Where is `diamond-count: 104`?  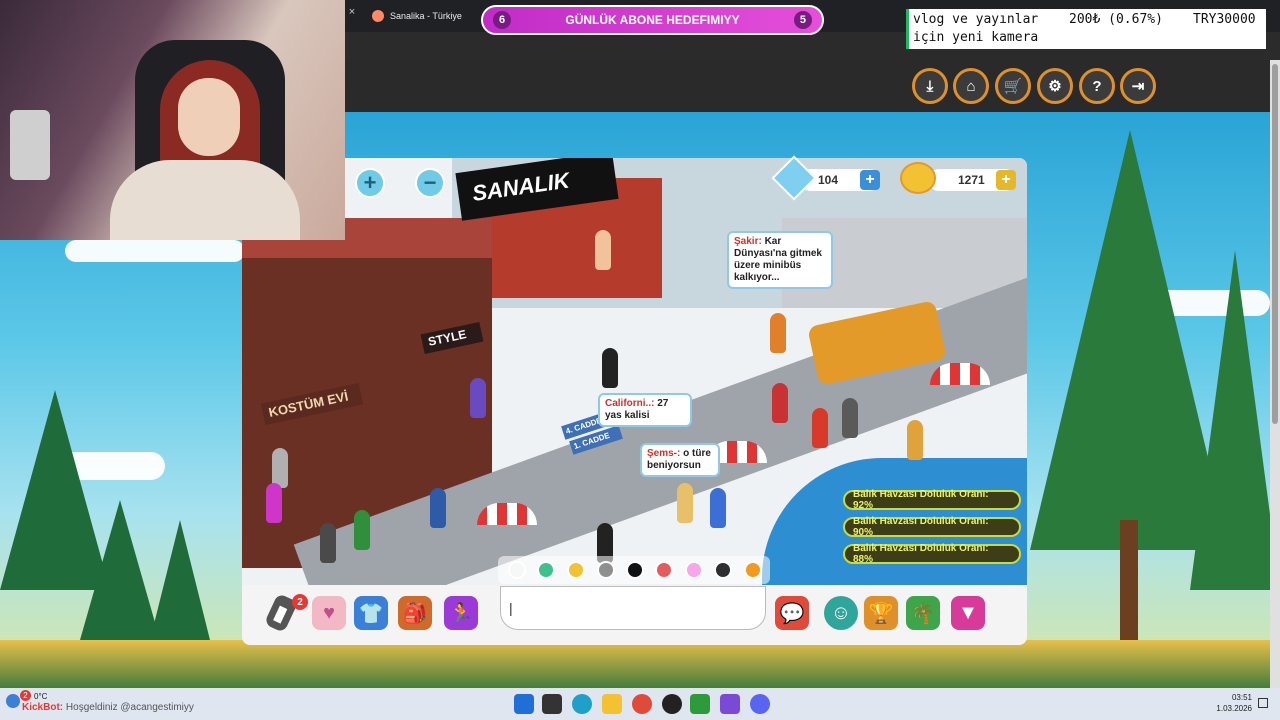 diamond-count: 104 is located at coordinates (828, 180).